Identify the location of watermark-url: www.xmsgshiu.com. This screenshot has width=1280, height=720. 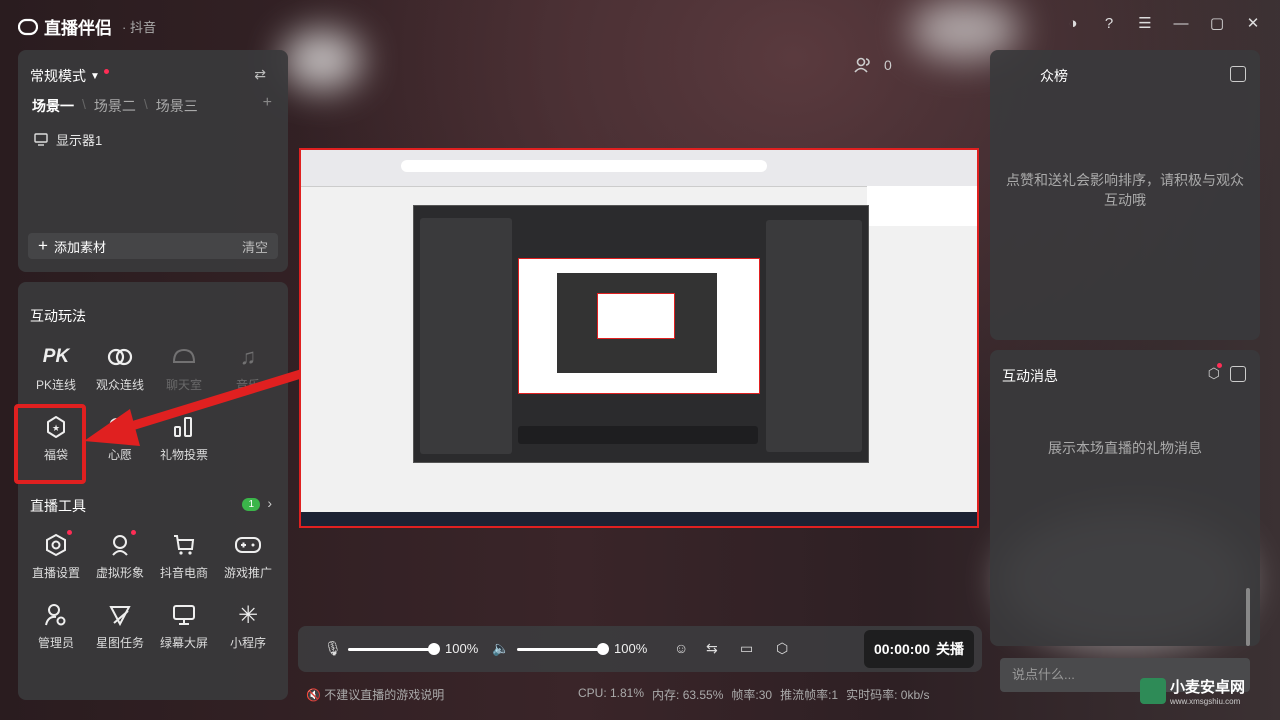
(1205, 701).